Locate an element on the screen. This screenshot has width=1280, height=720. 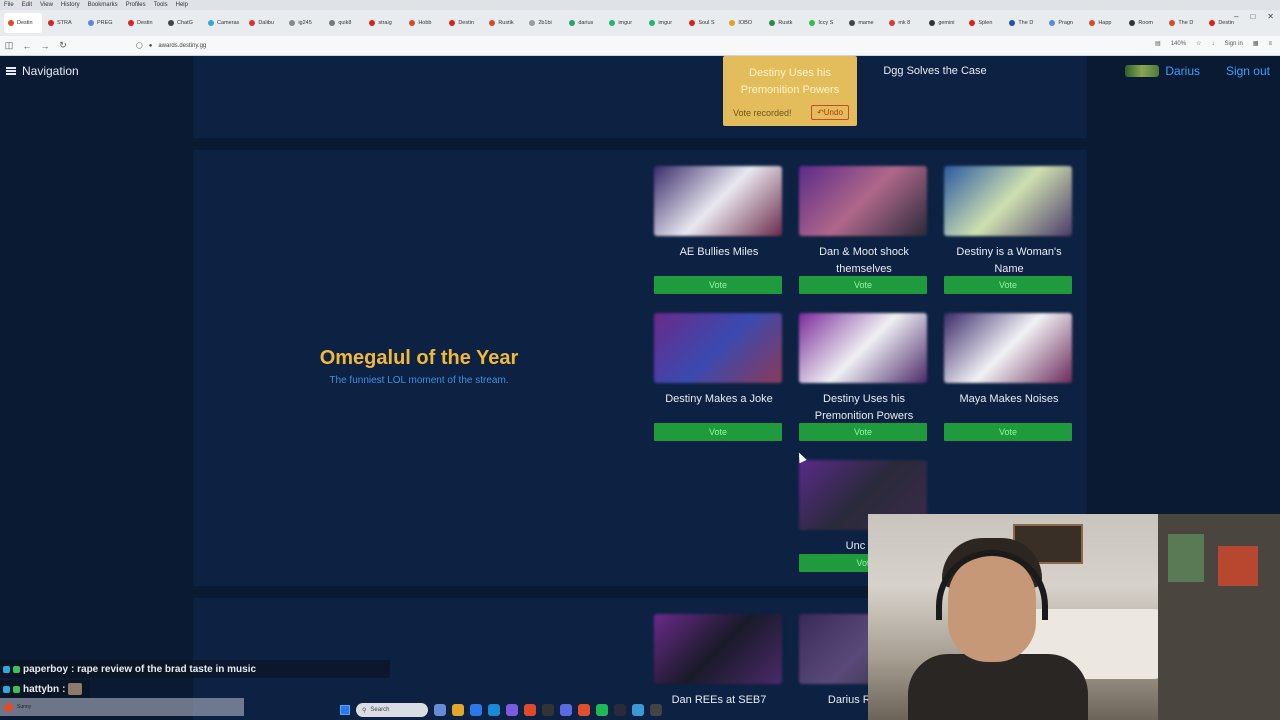
navigation-toggle: Navigation is located at coordinates (42, 71).